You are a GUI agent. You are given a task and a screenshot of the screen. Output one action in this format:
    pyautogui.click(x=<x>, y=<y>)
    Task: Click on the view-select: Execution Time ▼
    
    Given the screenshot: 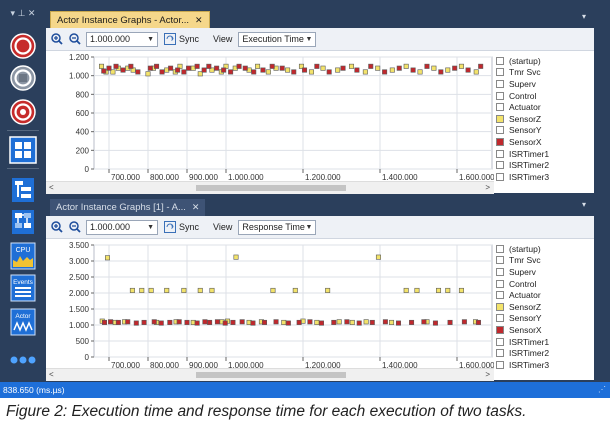 What is the action you would take?
    pyautogui.click(x=277, y=39)
    